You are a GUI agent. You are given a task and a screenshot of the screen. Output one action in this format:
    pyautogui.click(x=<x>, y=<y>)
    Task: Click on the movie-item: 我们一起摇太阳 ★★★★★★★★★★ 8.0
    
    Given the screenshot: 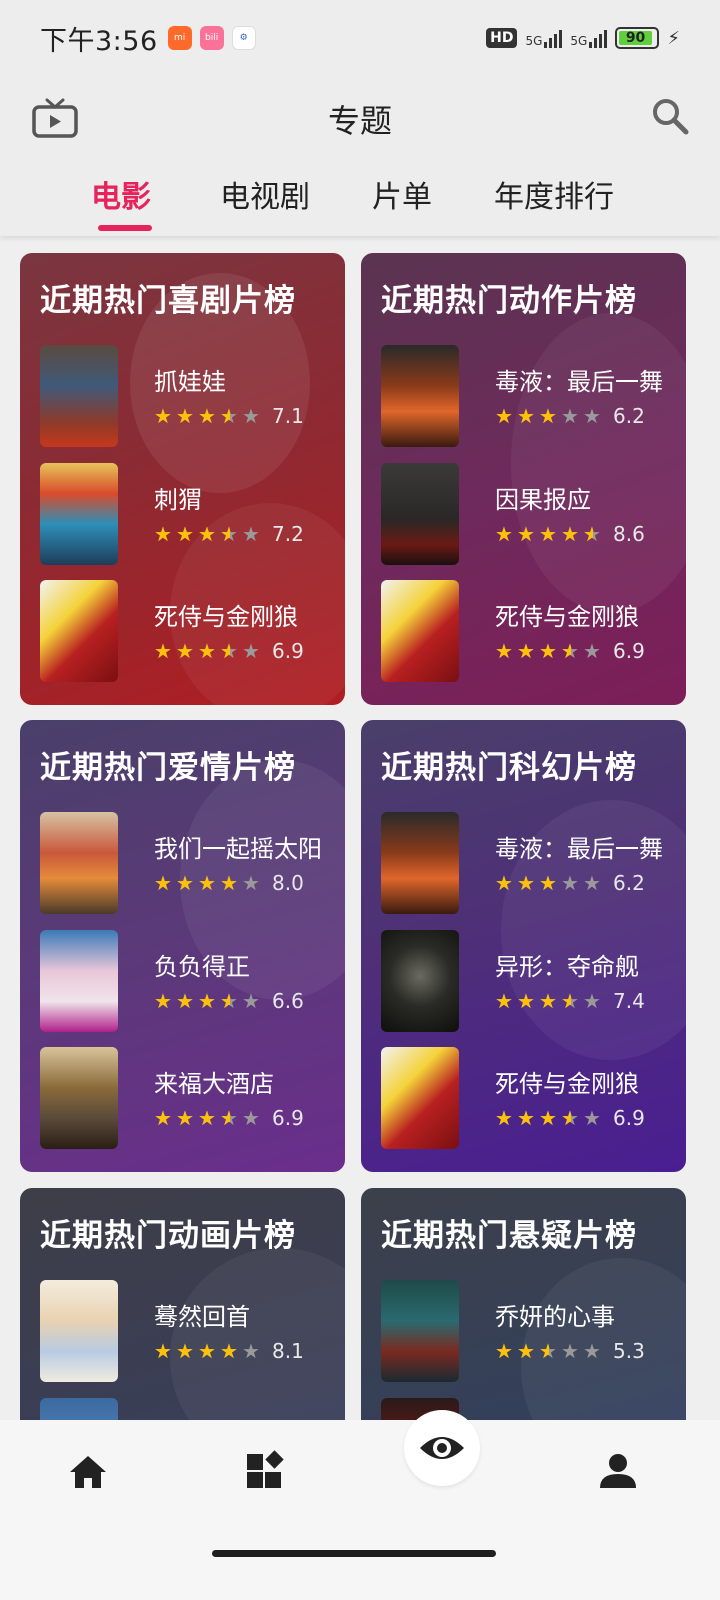 What is the action you would take?
    pyautogui.click(x=185, y=863)
    